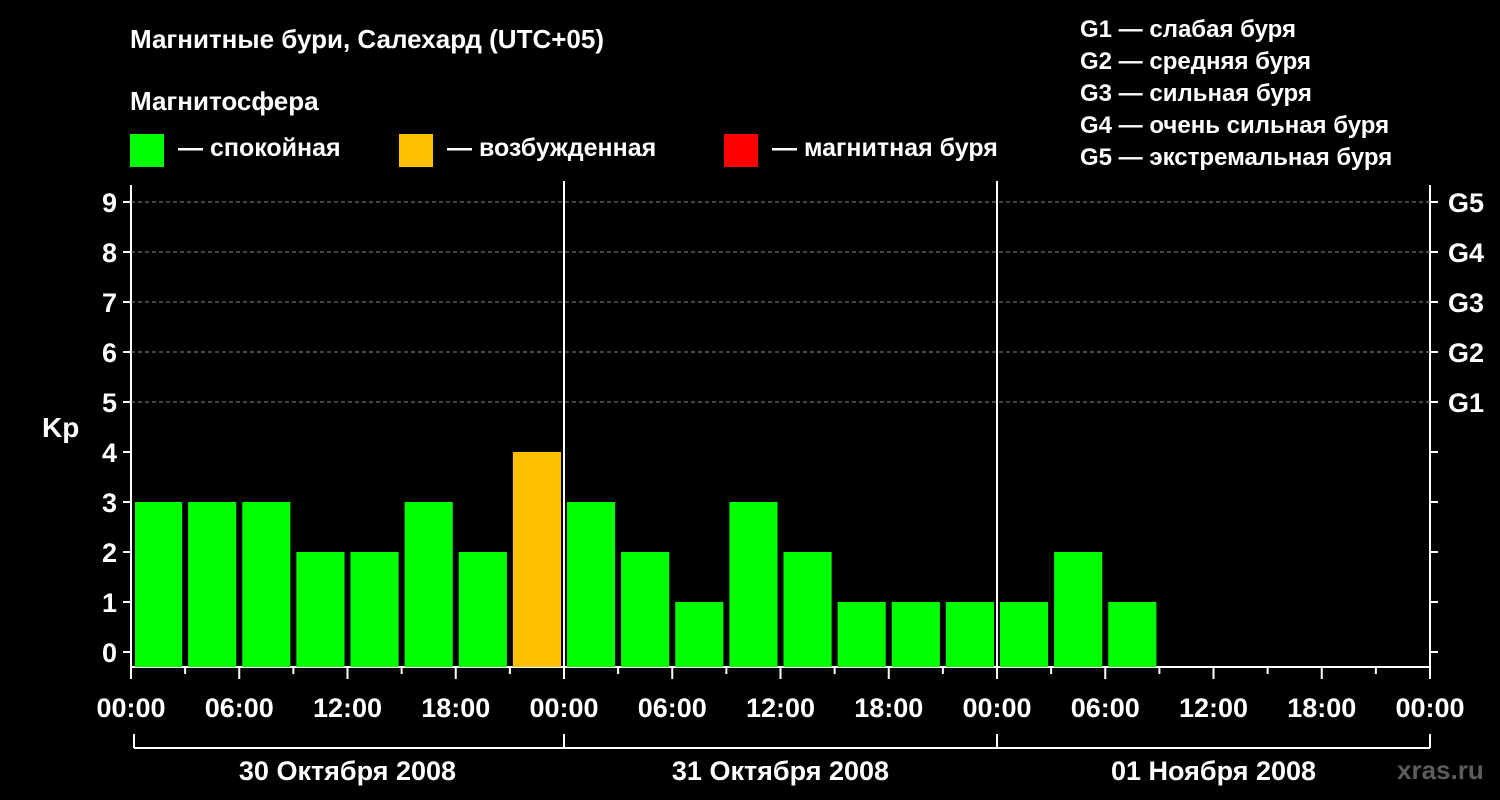 Image resolution: width=1500 pixels, height=800 pixels. Describe the element at coordinates (347, 771) in the screenshot. I see `day-label: 30 Октября 2008` at that location.